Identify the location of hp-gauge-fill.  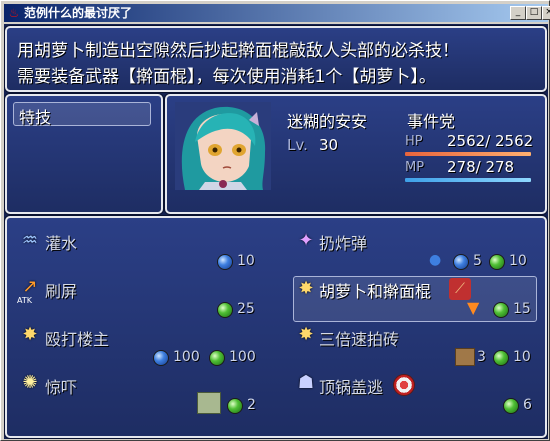
(468, 154).